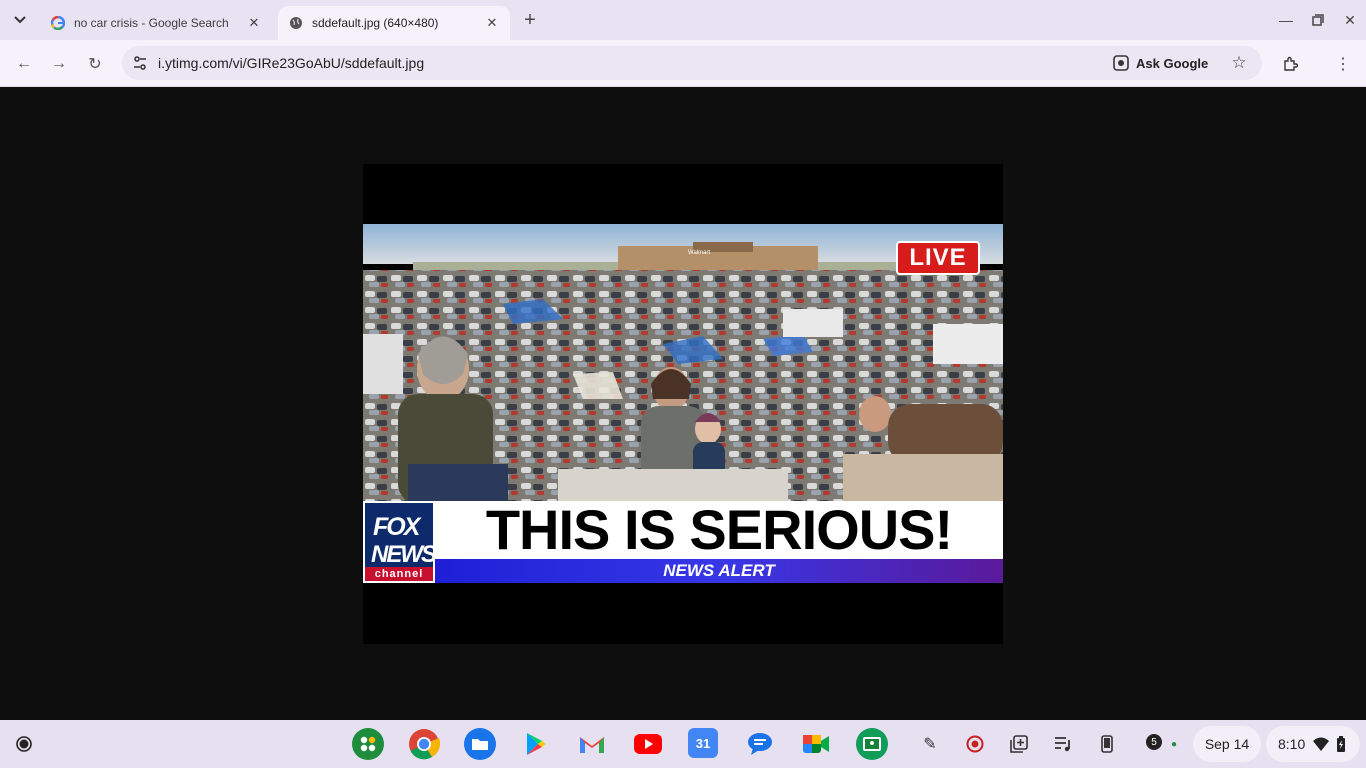 This screenshot has height=768, width=1366. Describe the element at coordinates (1172, 63) in the screenshot. I see `ask-google-label: Ask Google` at that location.